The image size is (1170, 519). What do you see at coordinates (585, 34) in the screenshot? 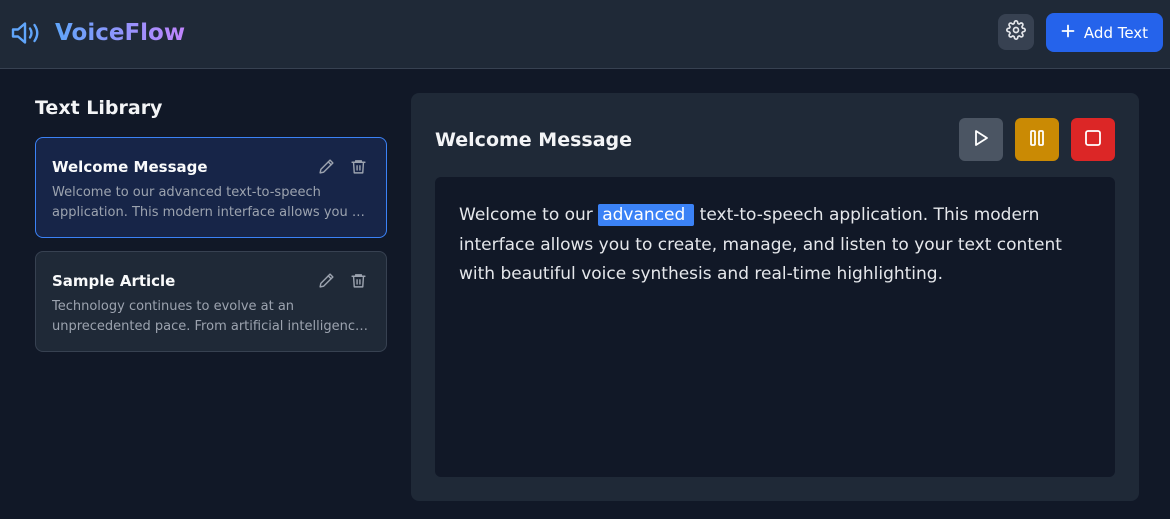
I see `app-header: VoiceFlow Add Text` at bounding box center [585, 34].